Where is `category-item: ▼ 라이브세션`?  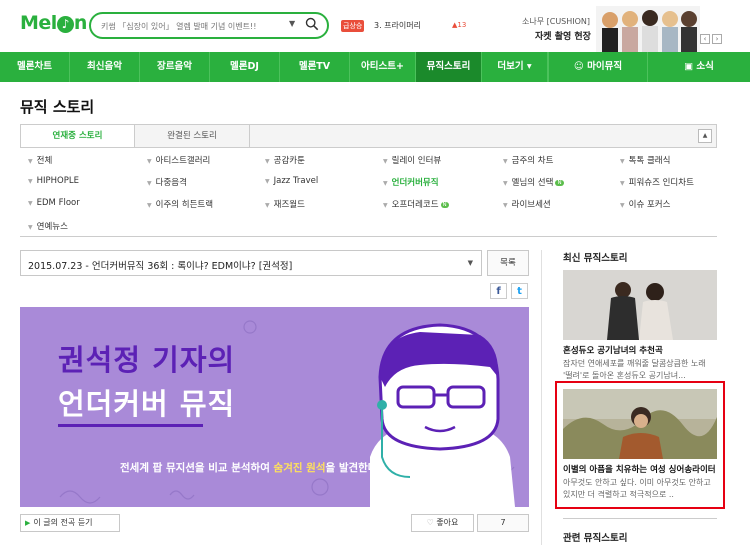 category-item: ▼ 라이브세션 is located at coordinates (527, 204).